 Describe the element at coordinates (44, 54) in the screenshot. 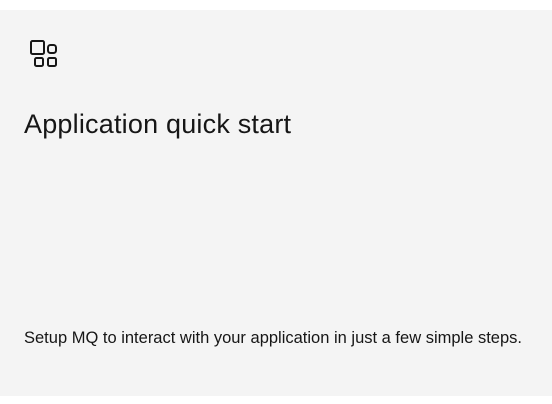

I see `application-icon` at that location.